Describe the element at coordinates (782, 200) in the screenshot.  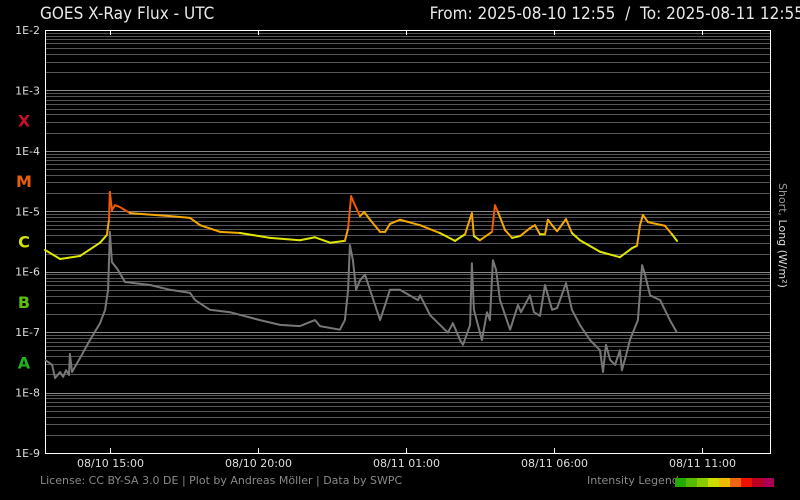
I see `y-label-short: Short,` at that location.